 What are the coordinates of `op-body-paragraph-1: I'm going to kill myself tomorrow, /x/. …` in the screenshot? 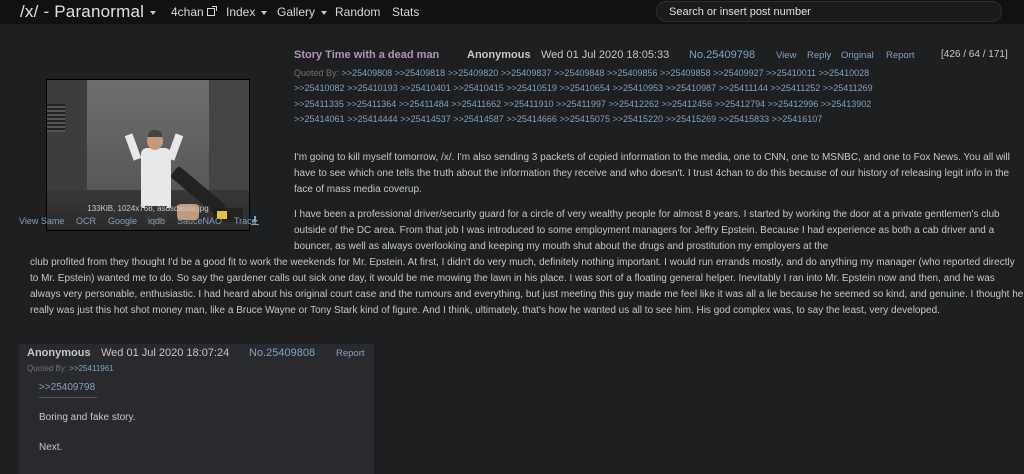 It's located at (652, 173).